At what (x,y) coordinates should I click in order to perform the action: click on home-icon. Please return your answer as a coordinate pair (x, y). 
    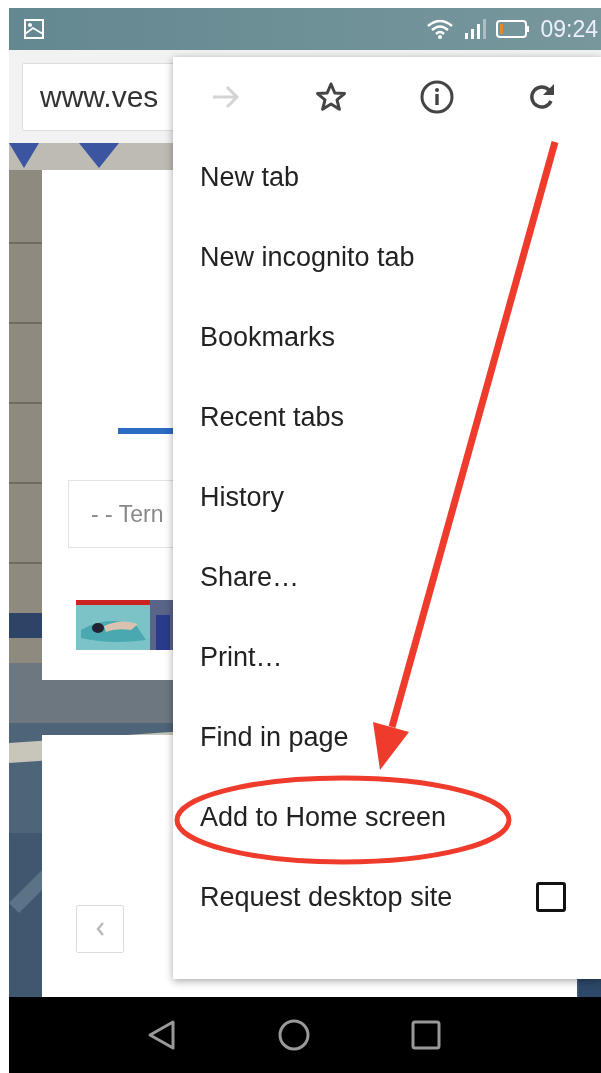
    Looking at the image, I should click on (294, 1035).